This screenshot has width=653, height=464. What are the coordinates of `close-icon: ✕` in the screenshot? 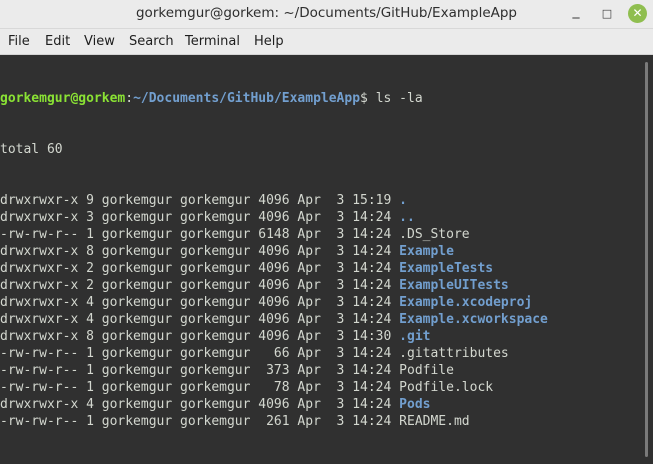 It's located at (637, 13).